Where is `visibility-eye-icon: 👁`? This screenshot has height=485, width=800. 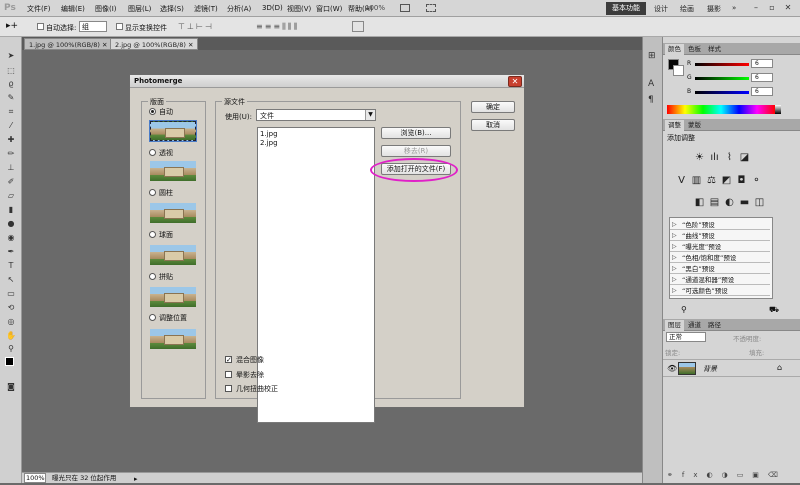
visibility-eye-icon: 👁 is located at coordinates (672, 368).